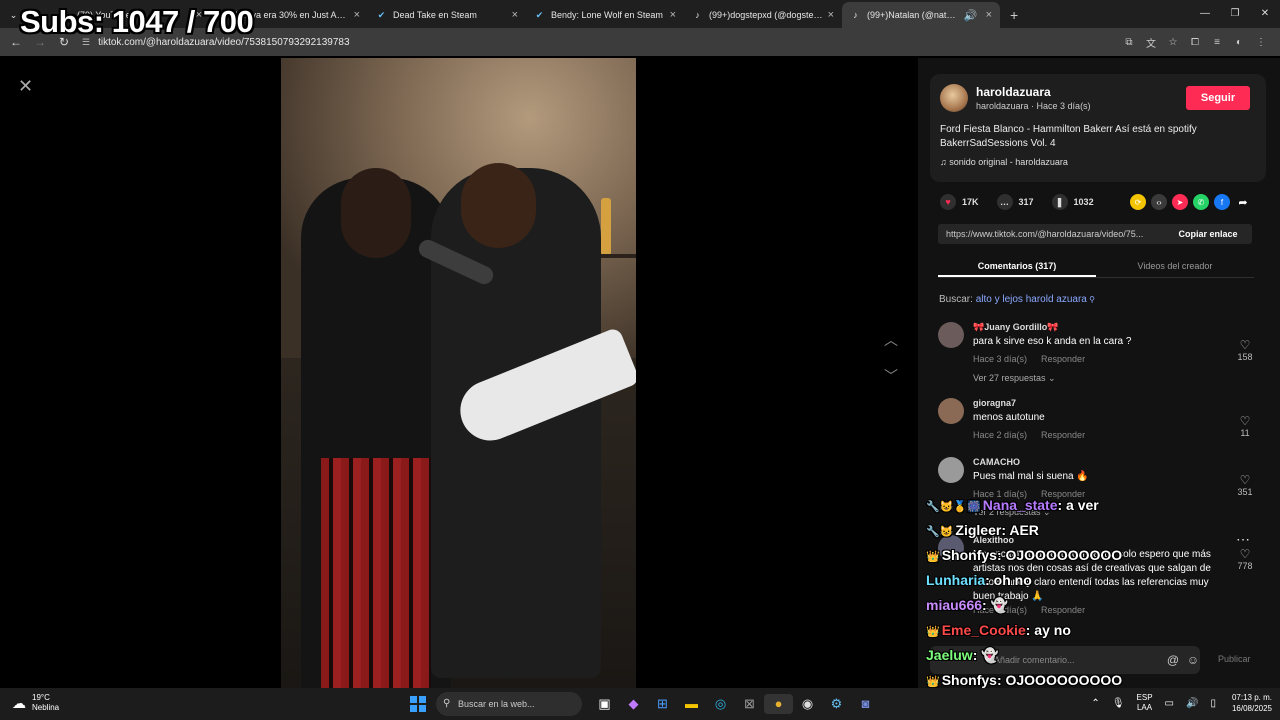  Describe the element at coordinates (1015, 327) in the screenshot. I see `comment-username: 🎀Juany Gordillo🎀` at that location.